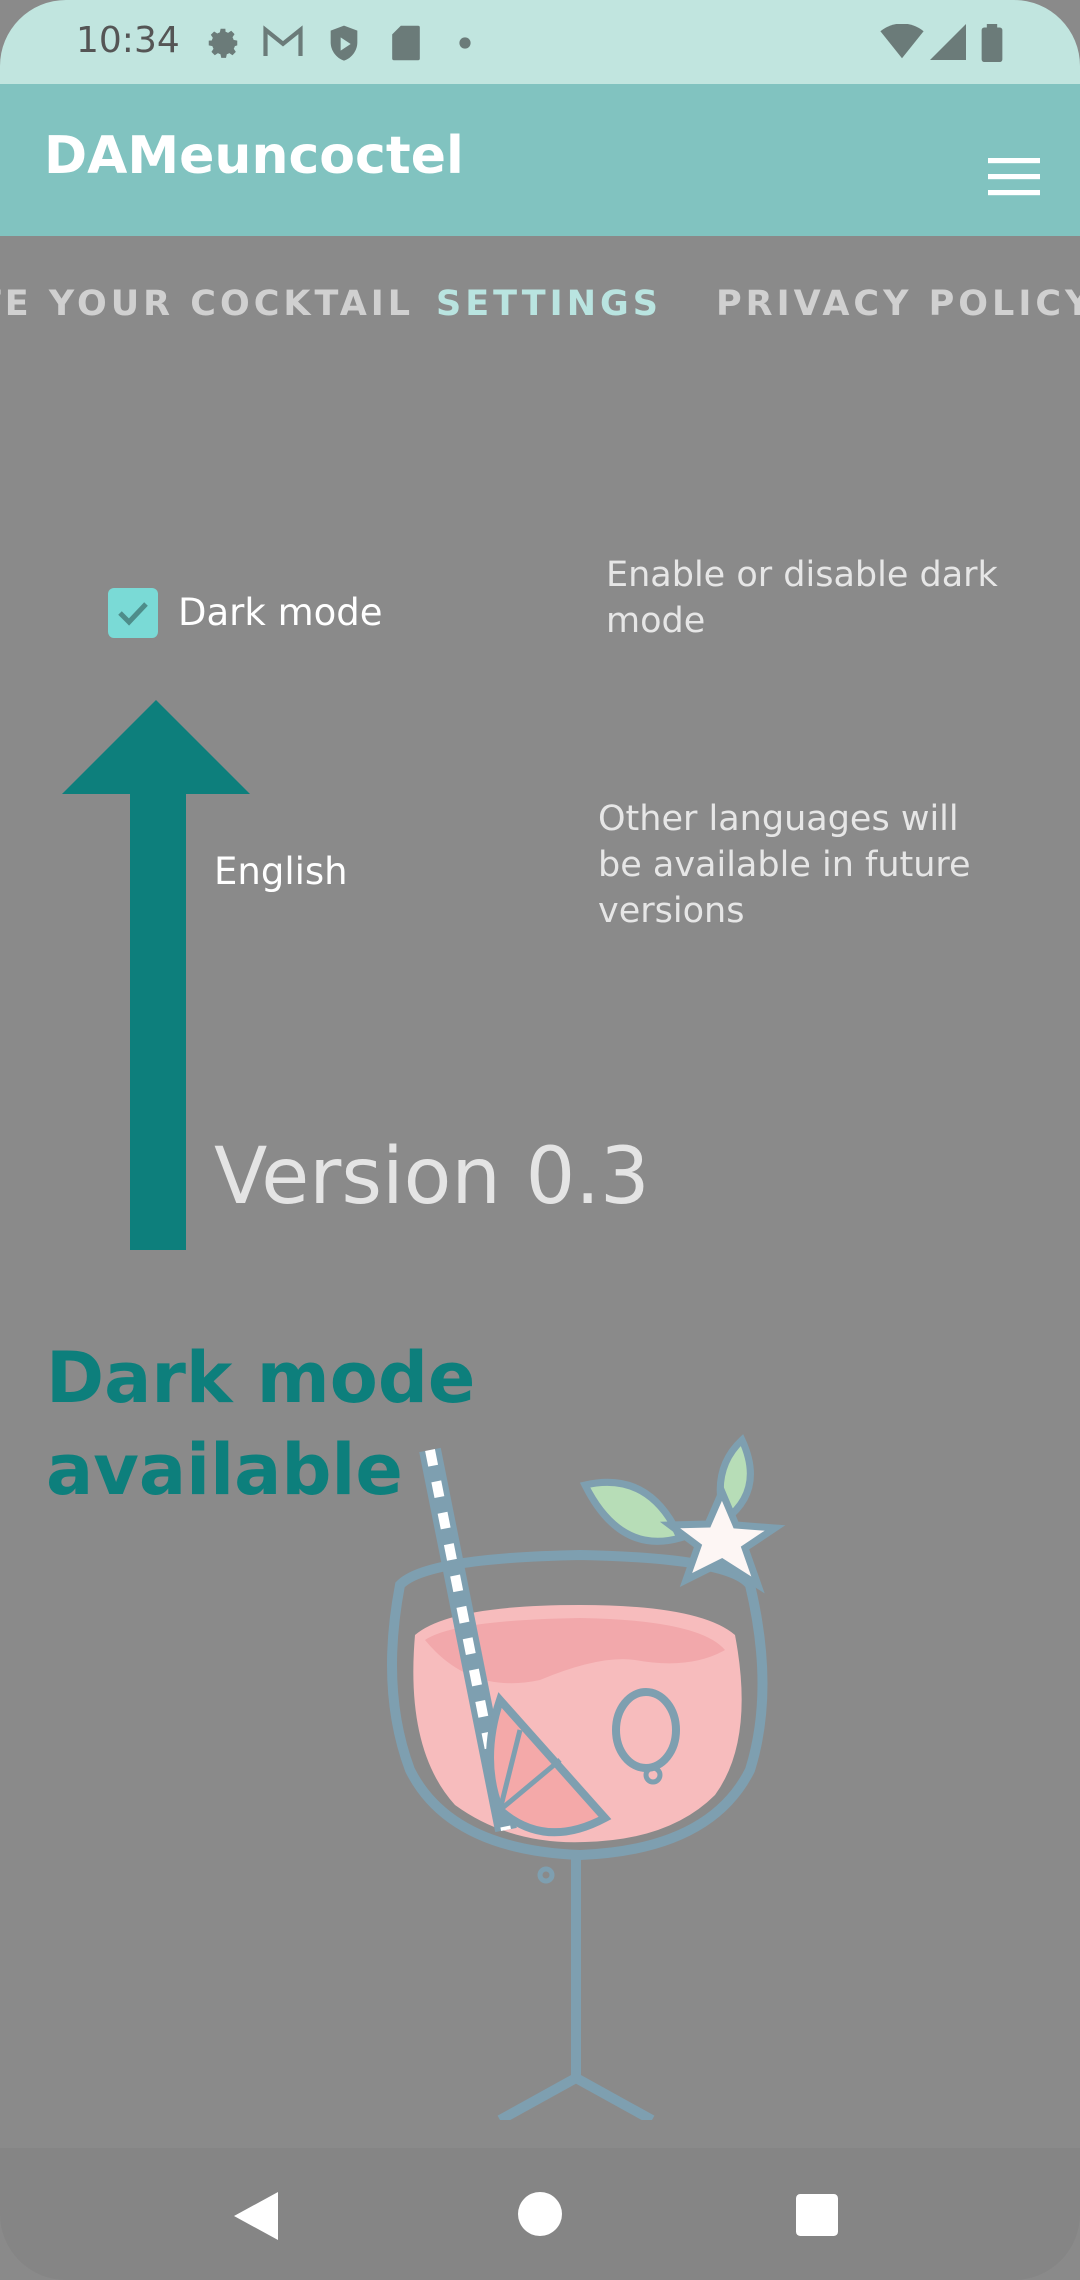  What do you see at coordinates (406, 43) in the screenshot?
I see `sd-card-icon` at bounding box center [406, 43].